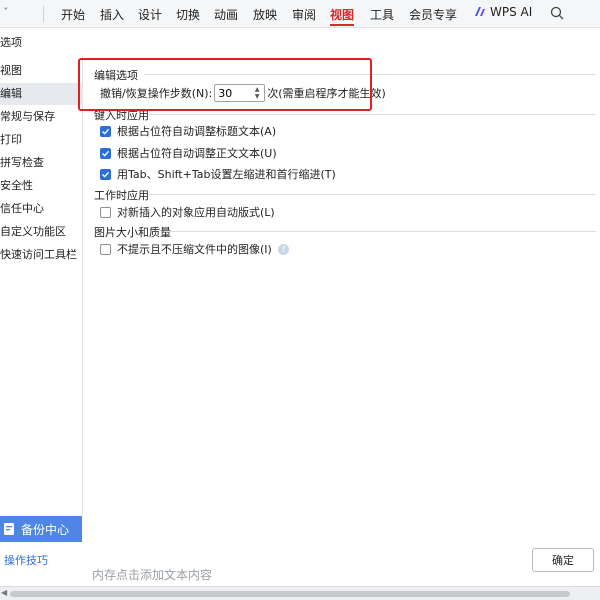 The width and height of the screenshot is (600, 600). What do you see at coordinates (121, 115) in the screenshot?
I see `typing-group-title: 键入时应用` at bounding box center [121, 115].